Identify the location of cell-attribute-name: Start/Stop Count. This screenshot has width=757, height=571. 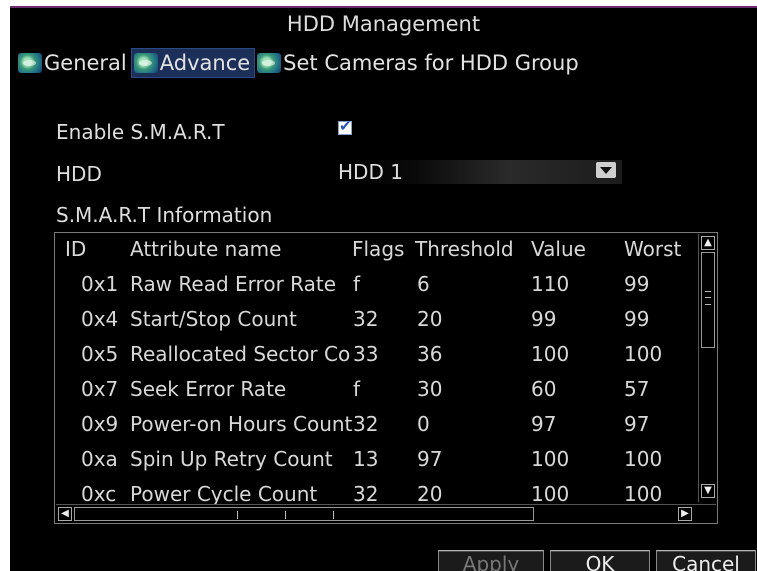
(213, 319).